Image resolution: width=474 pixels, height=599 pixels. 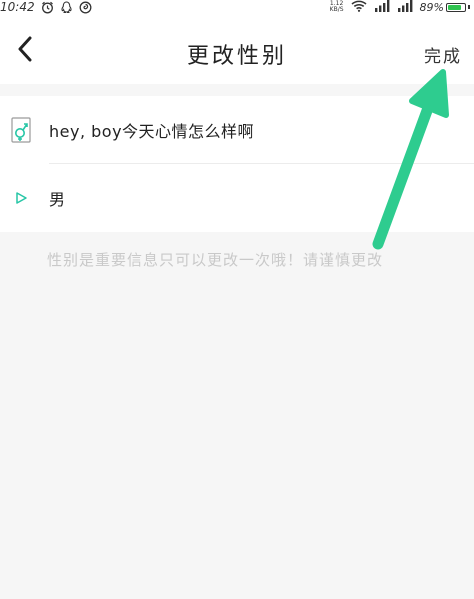 What do you see at coordinates (17, 7) in the screenshot?
I see `status-time: 10:42` at bounding box center [17, 7].